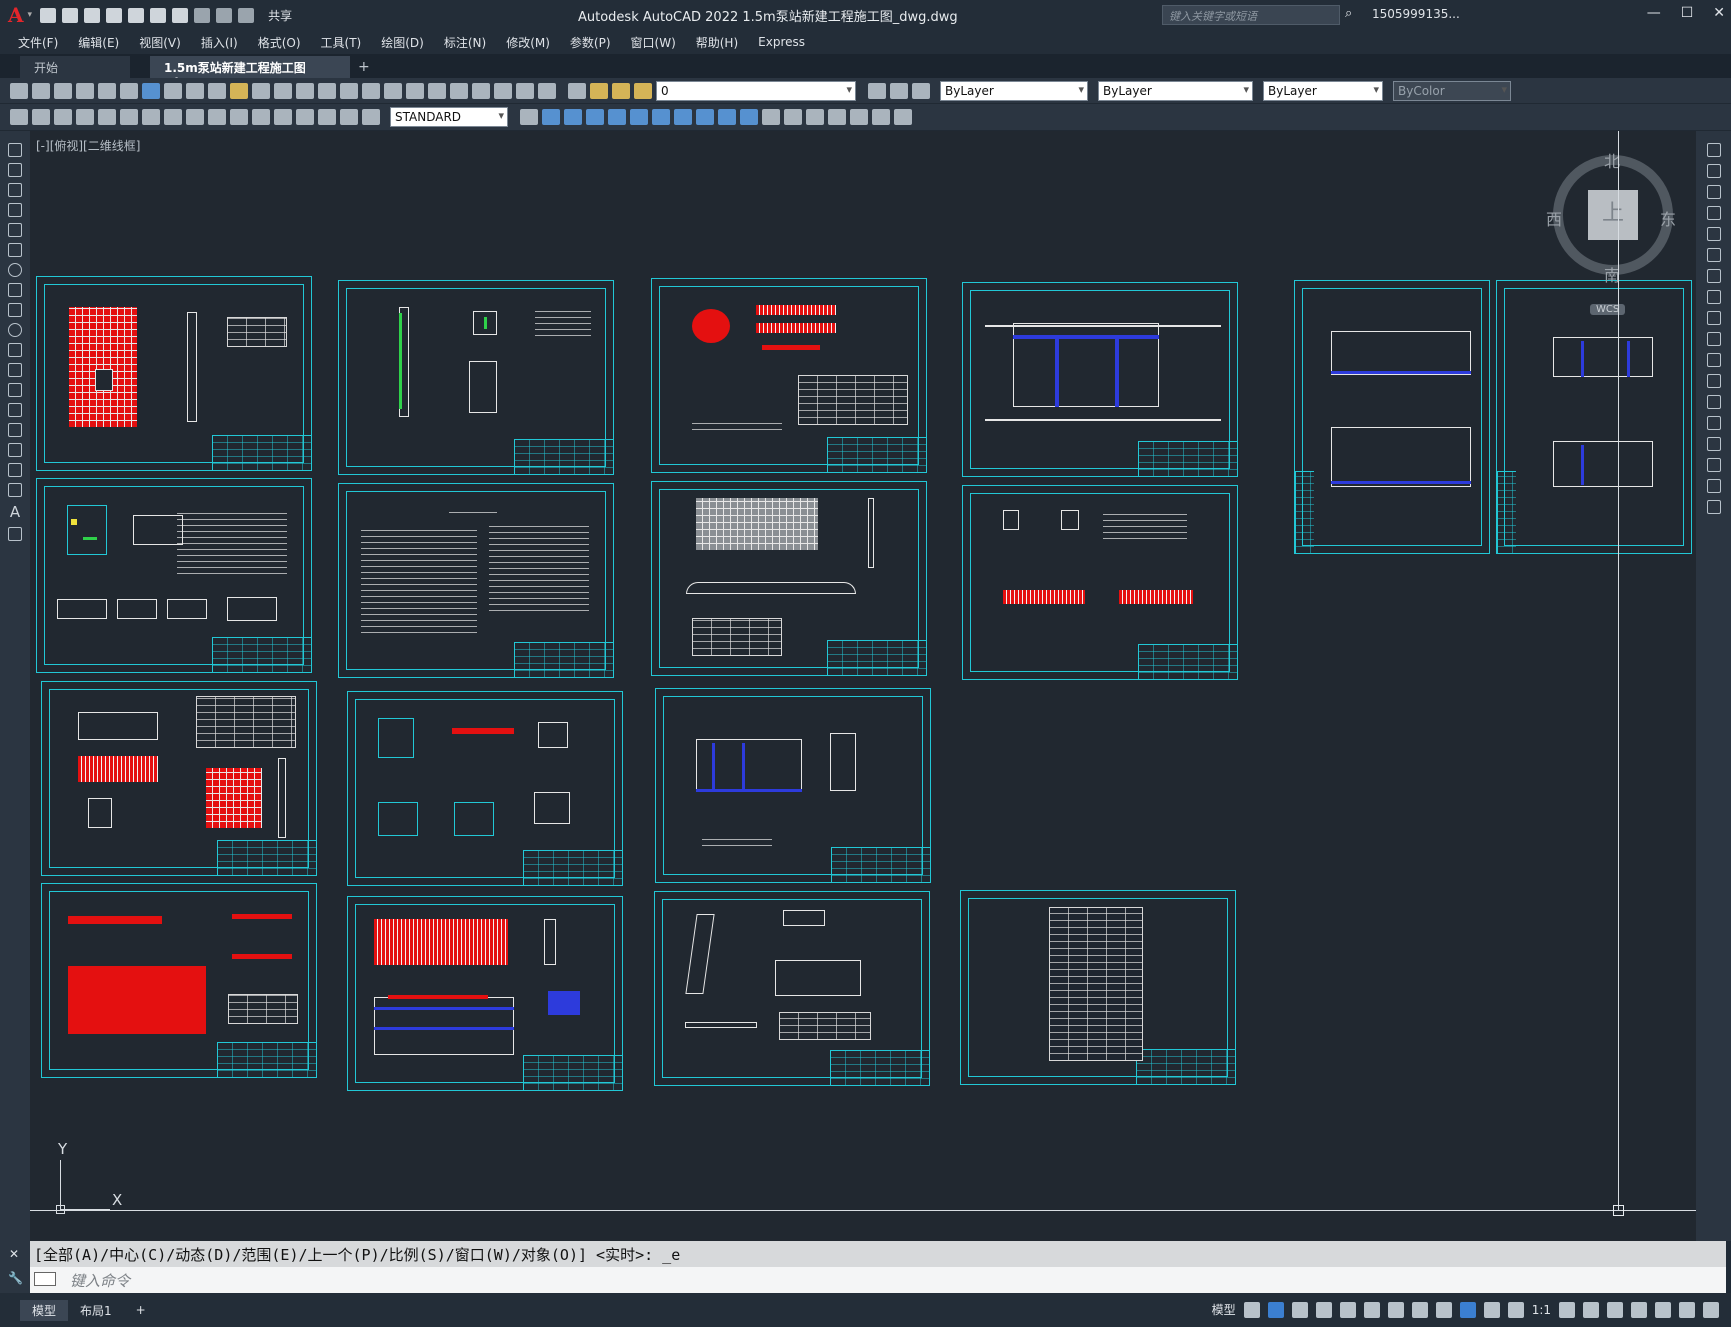  I want to click on menu-insert: 插入(I), so click(219, 42).